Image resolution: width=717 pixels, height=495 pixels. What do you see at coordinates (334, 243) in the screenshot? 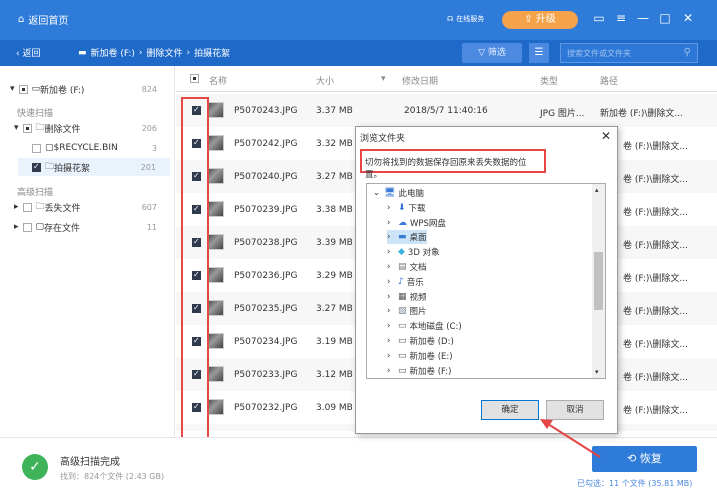
I see `file-size: 3.39 MB` at bounding box center [334, 243].